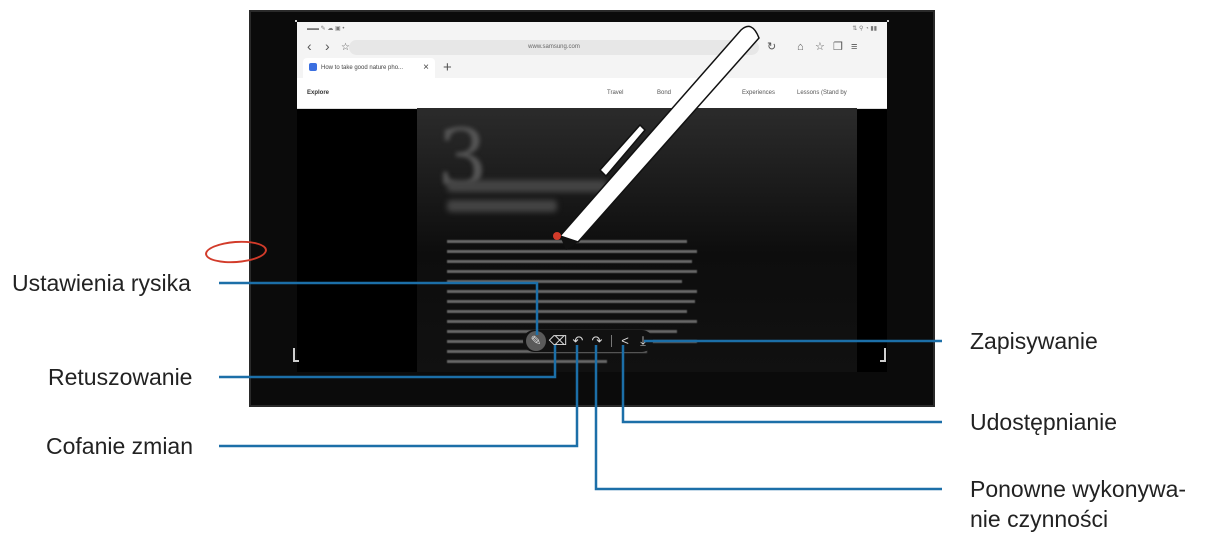 The height and width of the screenshot is (536, 1218). I want to click on callout-share: Udostępnianie, so click(1044, 422).